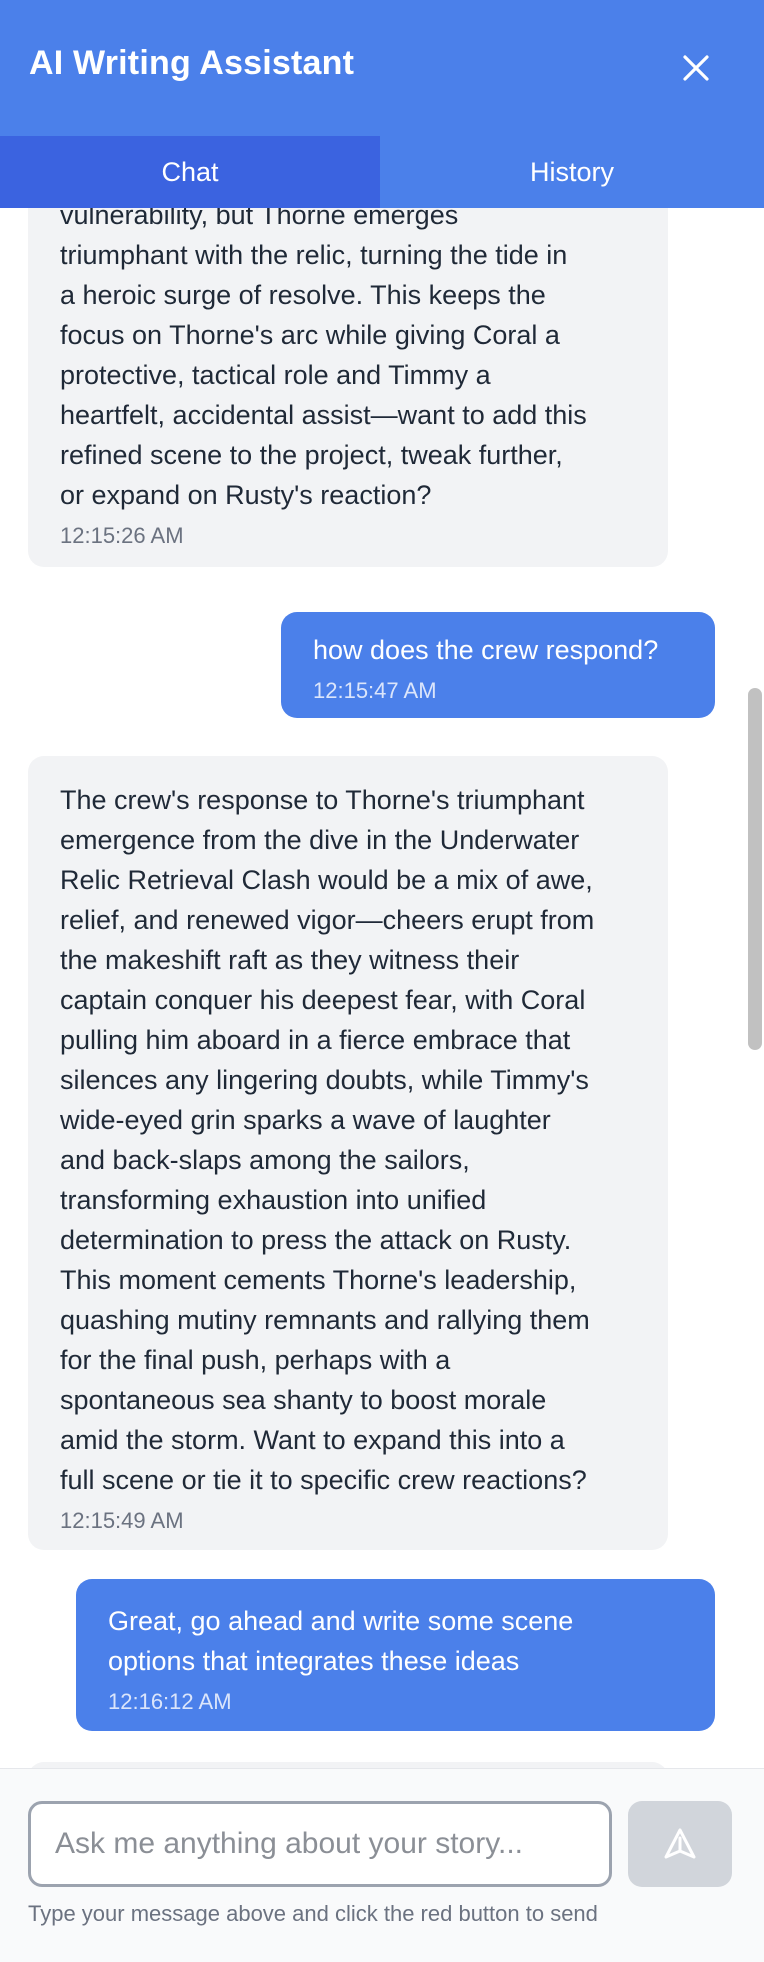 This screenshot has width=764, height=1962. Describe the element at coordinates (572, 172) in the screenshot. I see `tab-history: History` at that location.